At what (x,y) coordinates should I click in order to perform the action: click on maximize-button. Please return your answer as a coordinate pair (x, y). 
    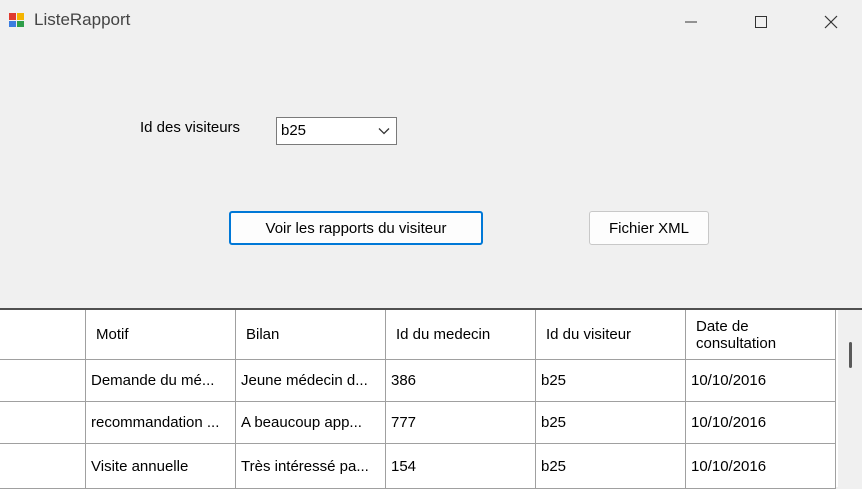
    Looking at the image, I should click on (761, 22).